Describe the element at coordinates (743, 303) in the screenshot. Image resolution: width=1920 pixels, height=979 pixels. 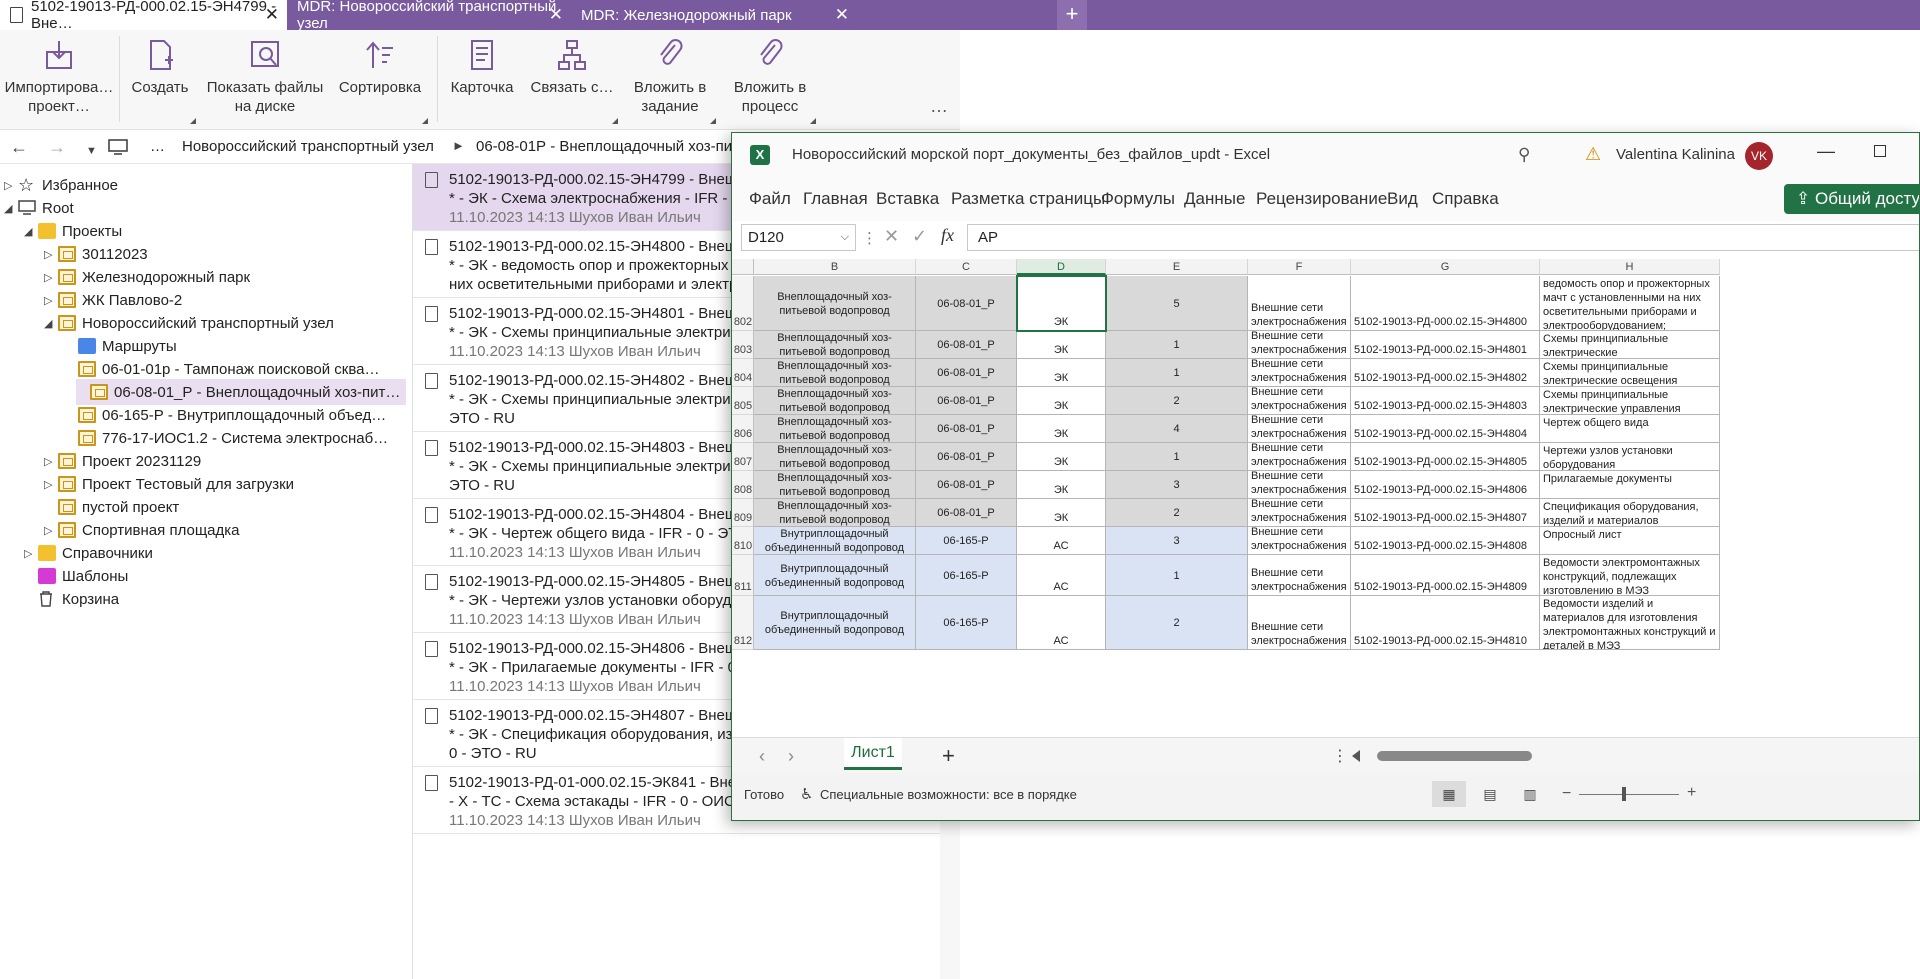
I see `row-header: 802` at that location.